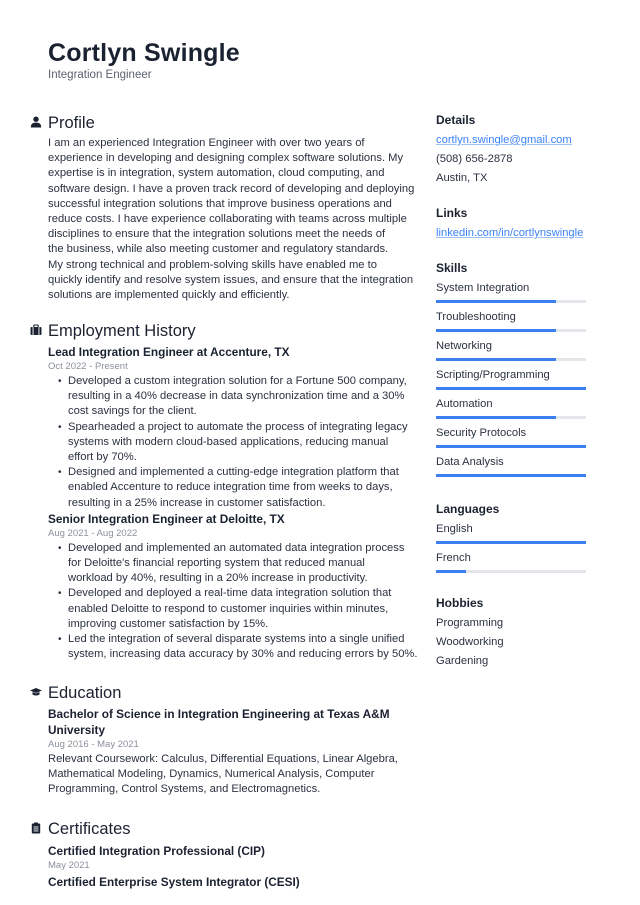  Describe the element at coordinates (468, 509) in the screenshot. I see `languages-heading: Languages` at that location.